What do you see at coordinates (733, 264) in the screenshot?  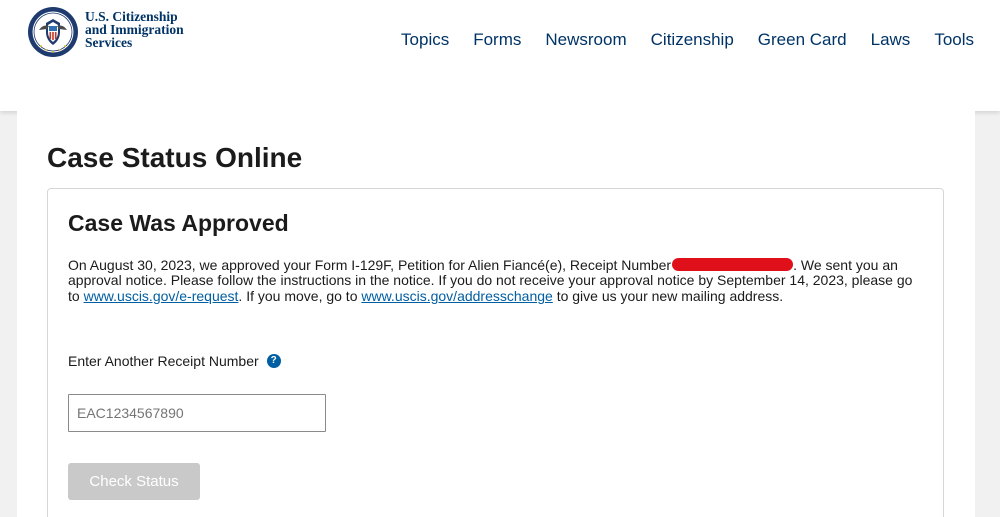 I see `redacted-receipt-number` at bounding box center [733, 264].